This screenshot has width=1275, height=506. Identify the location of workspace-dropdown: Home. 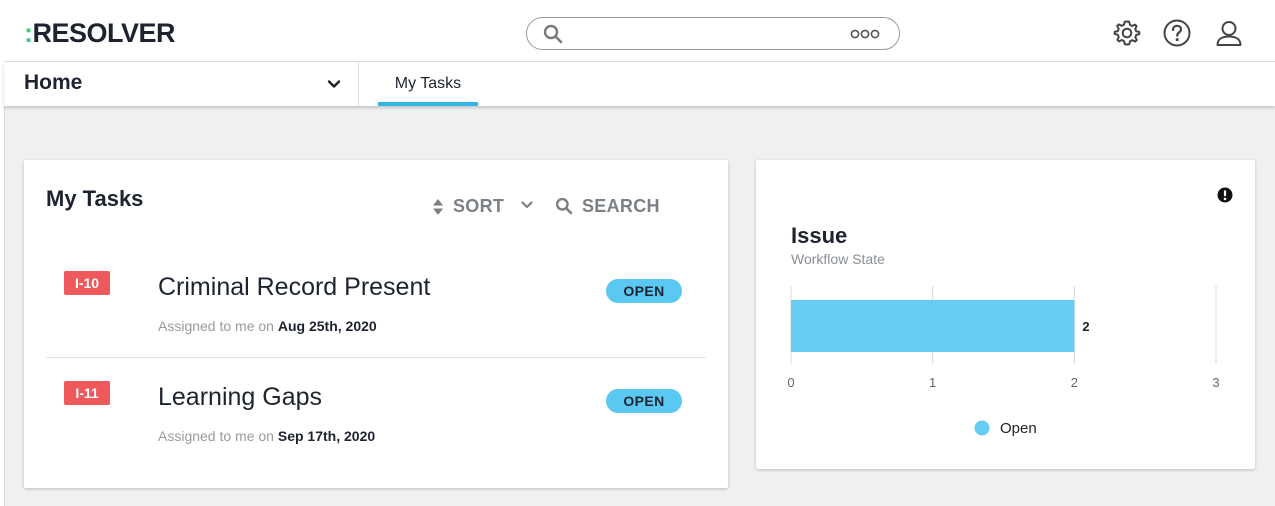
(181, 84).